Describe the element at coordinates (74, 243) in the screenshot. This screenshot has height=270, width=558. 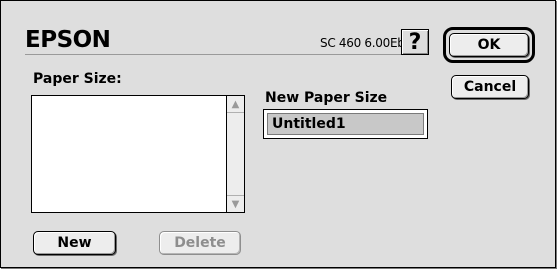
I see `new-button: New` at that location.